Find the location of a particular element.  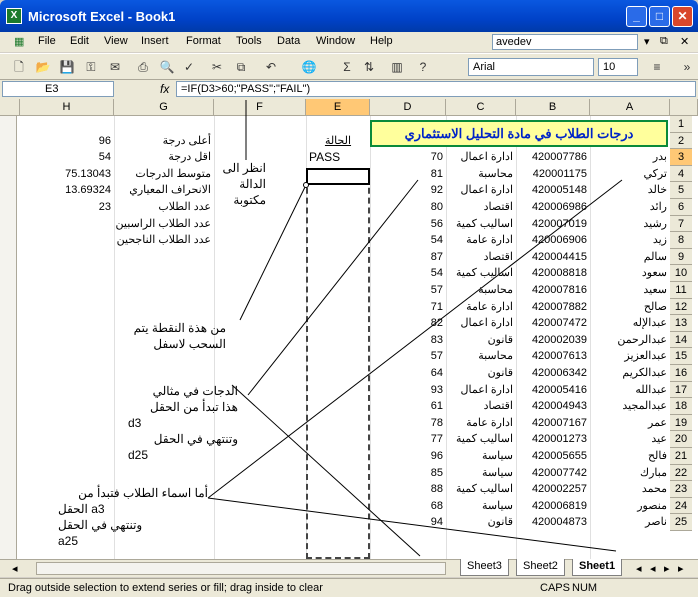

row-header-18: 18 is located at coordinates (681, 406).